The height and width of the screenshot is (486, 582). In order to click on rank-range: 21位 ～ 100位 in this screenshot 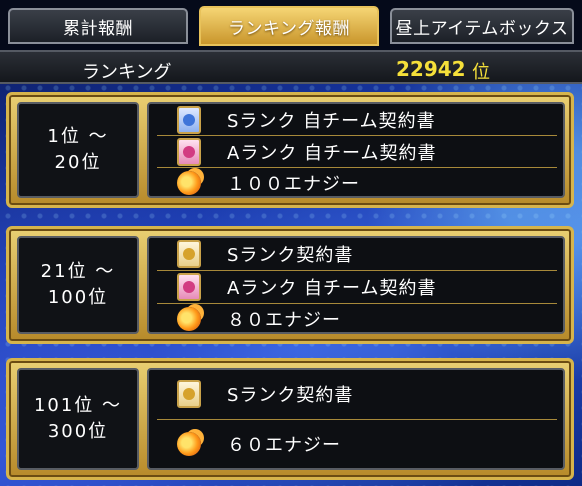, I will do `click(78, 285)`.